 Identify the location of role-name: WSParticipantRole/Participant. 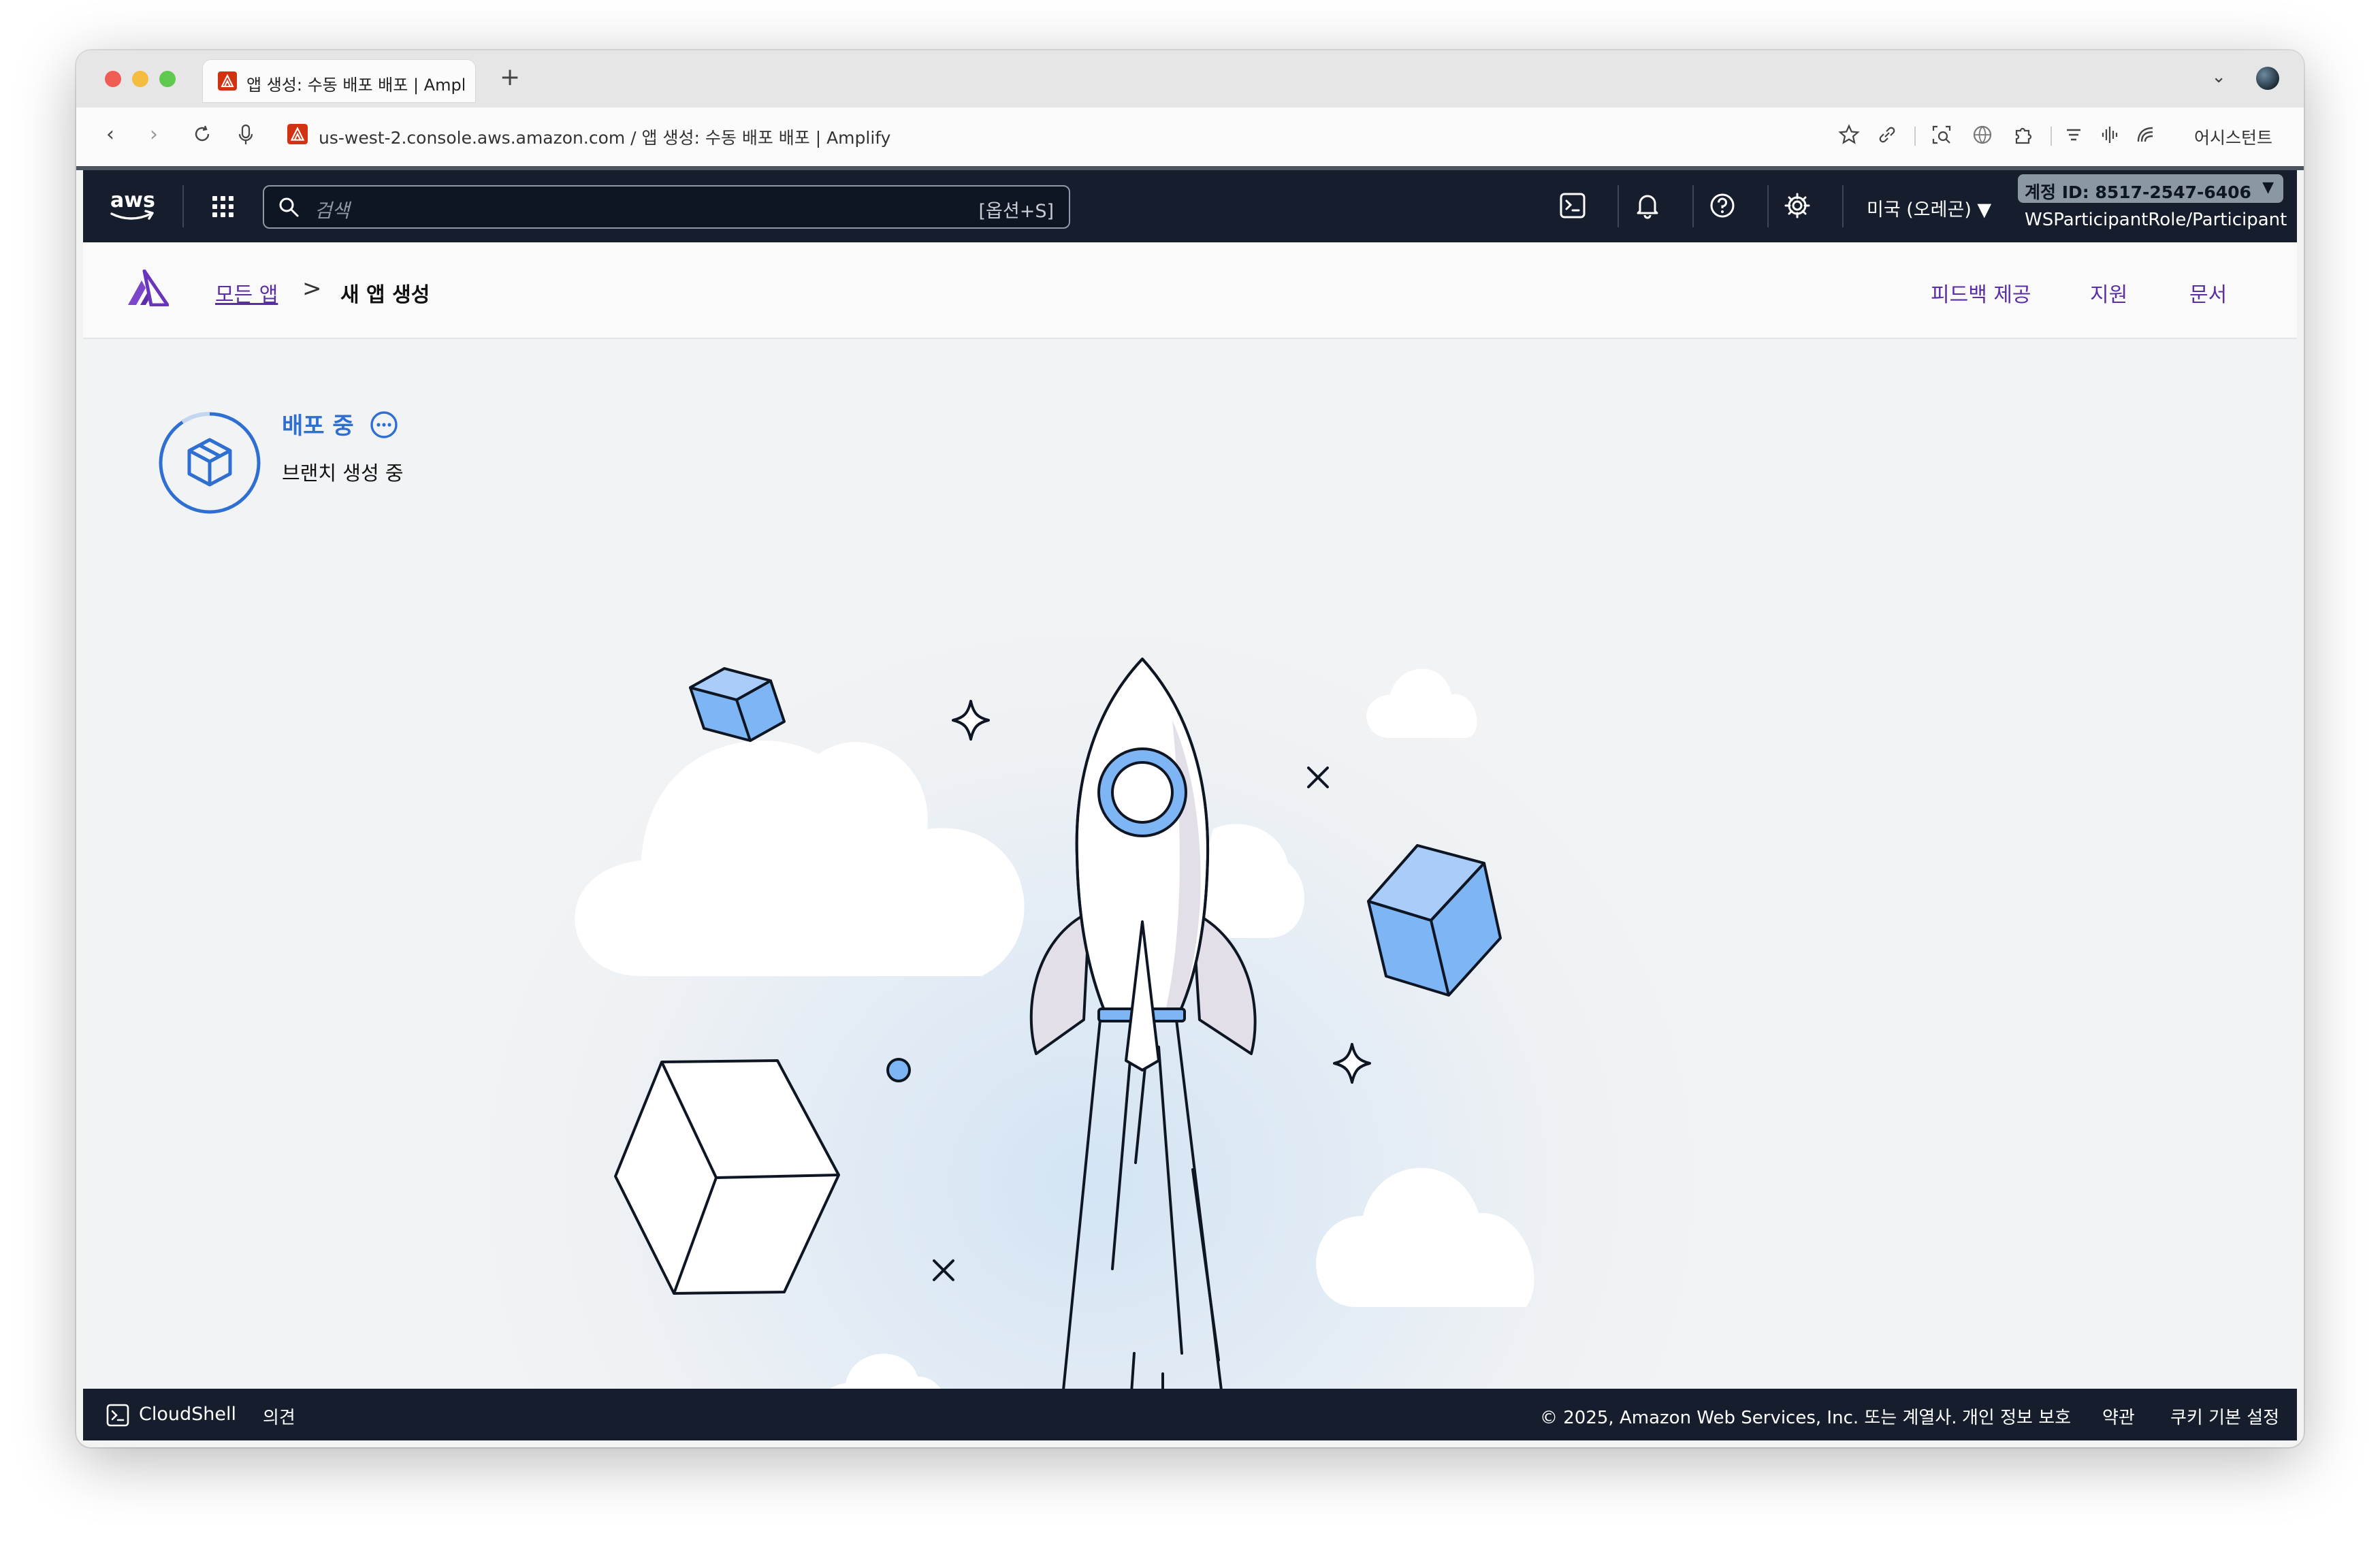
(2156, 220).